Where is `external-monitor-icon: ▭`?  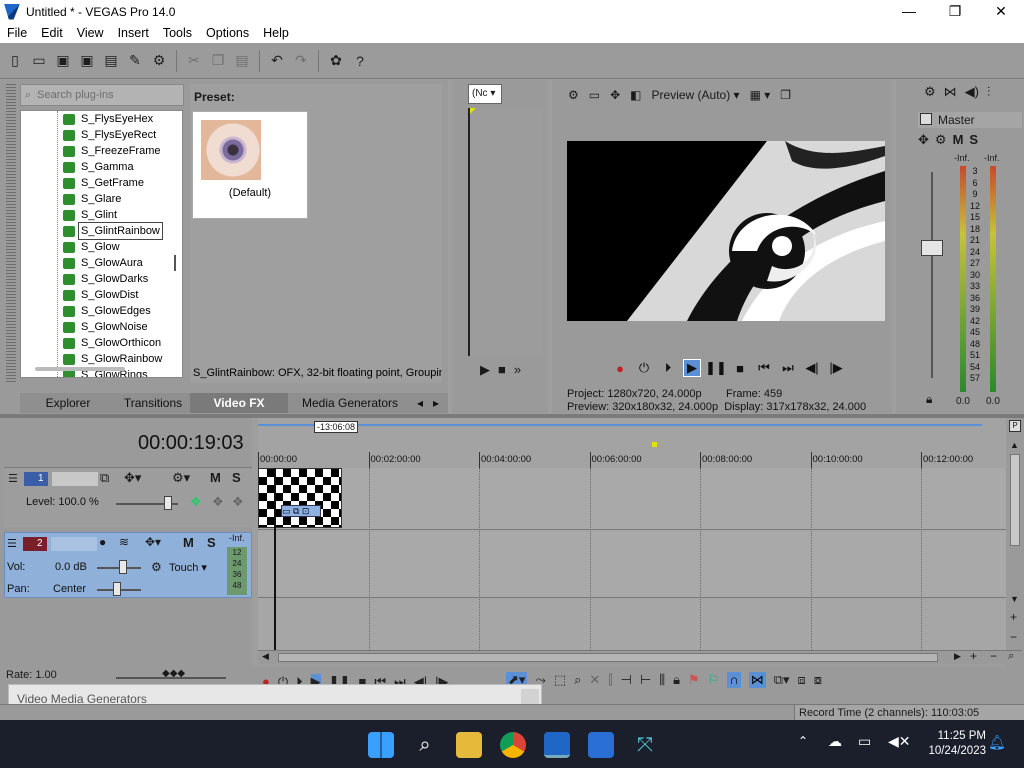
external-monitor-icon: ▭ is located at coordinates (594, 95).